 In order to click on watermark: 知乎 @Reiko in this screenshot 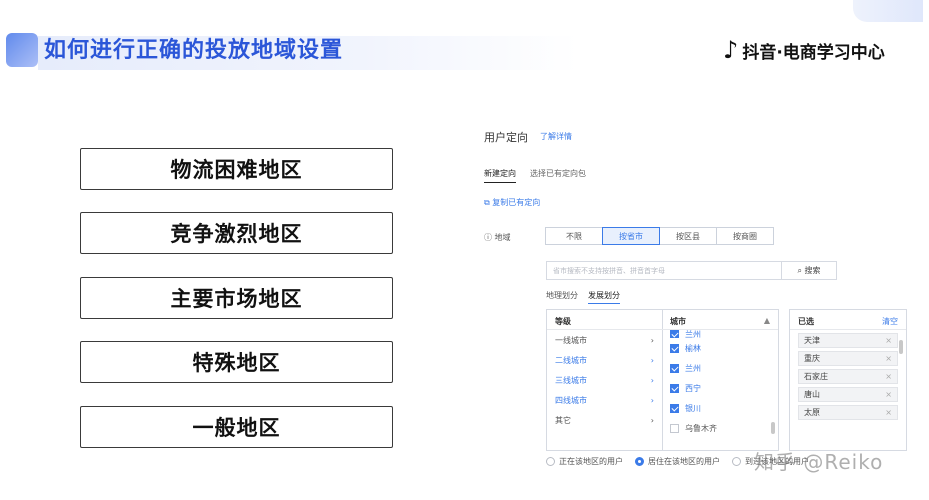, I will do `click(819, 462)`.